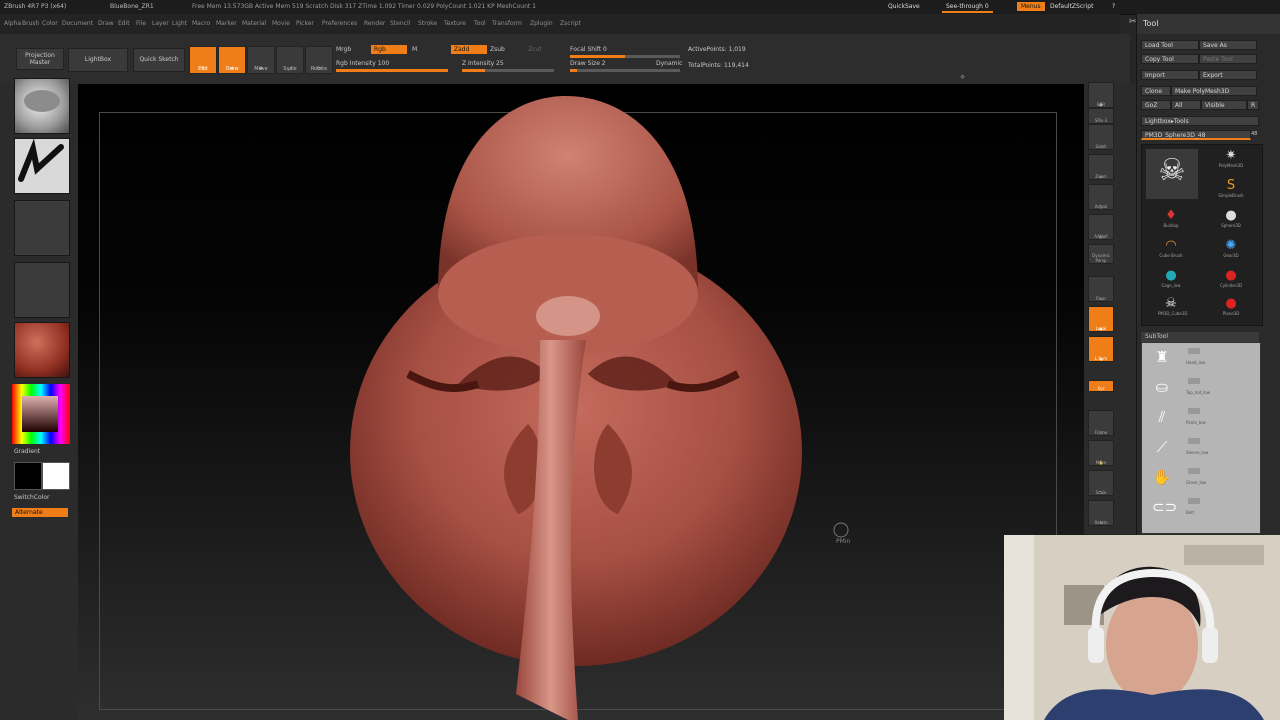 Image resolution: width=1280 pixels, height=720 pixels. Describe the element at coordinates (77, 23) in the screenshot. I see `menu-document: Document` at that location.